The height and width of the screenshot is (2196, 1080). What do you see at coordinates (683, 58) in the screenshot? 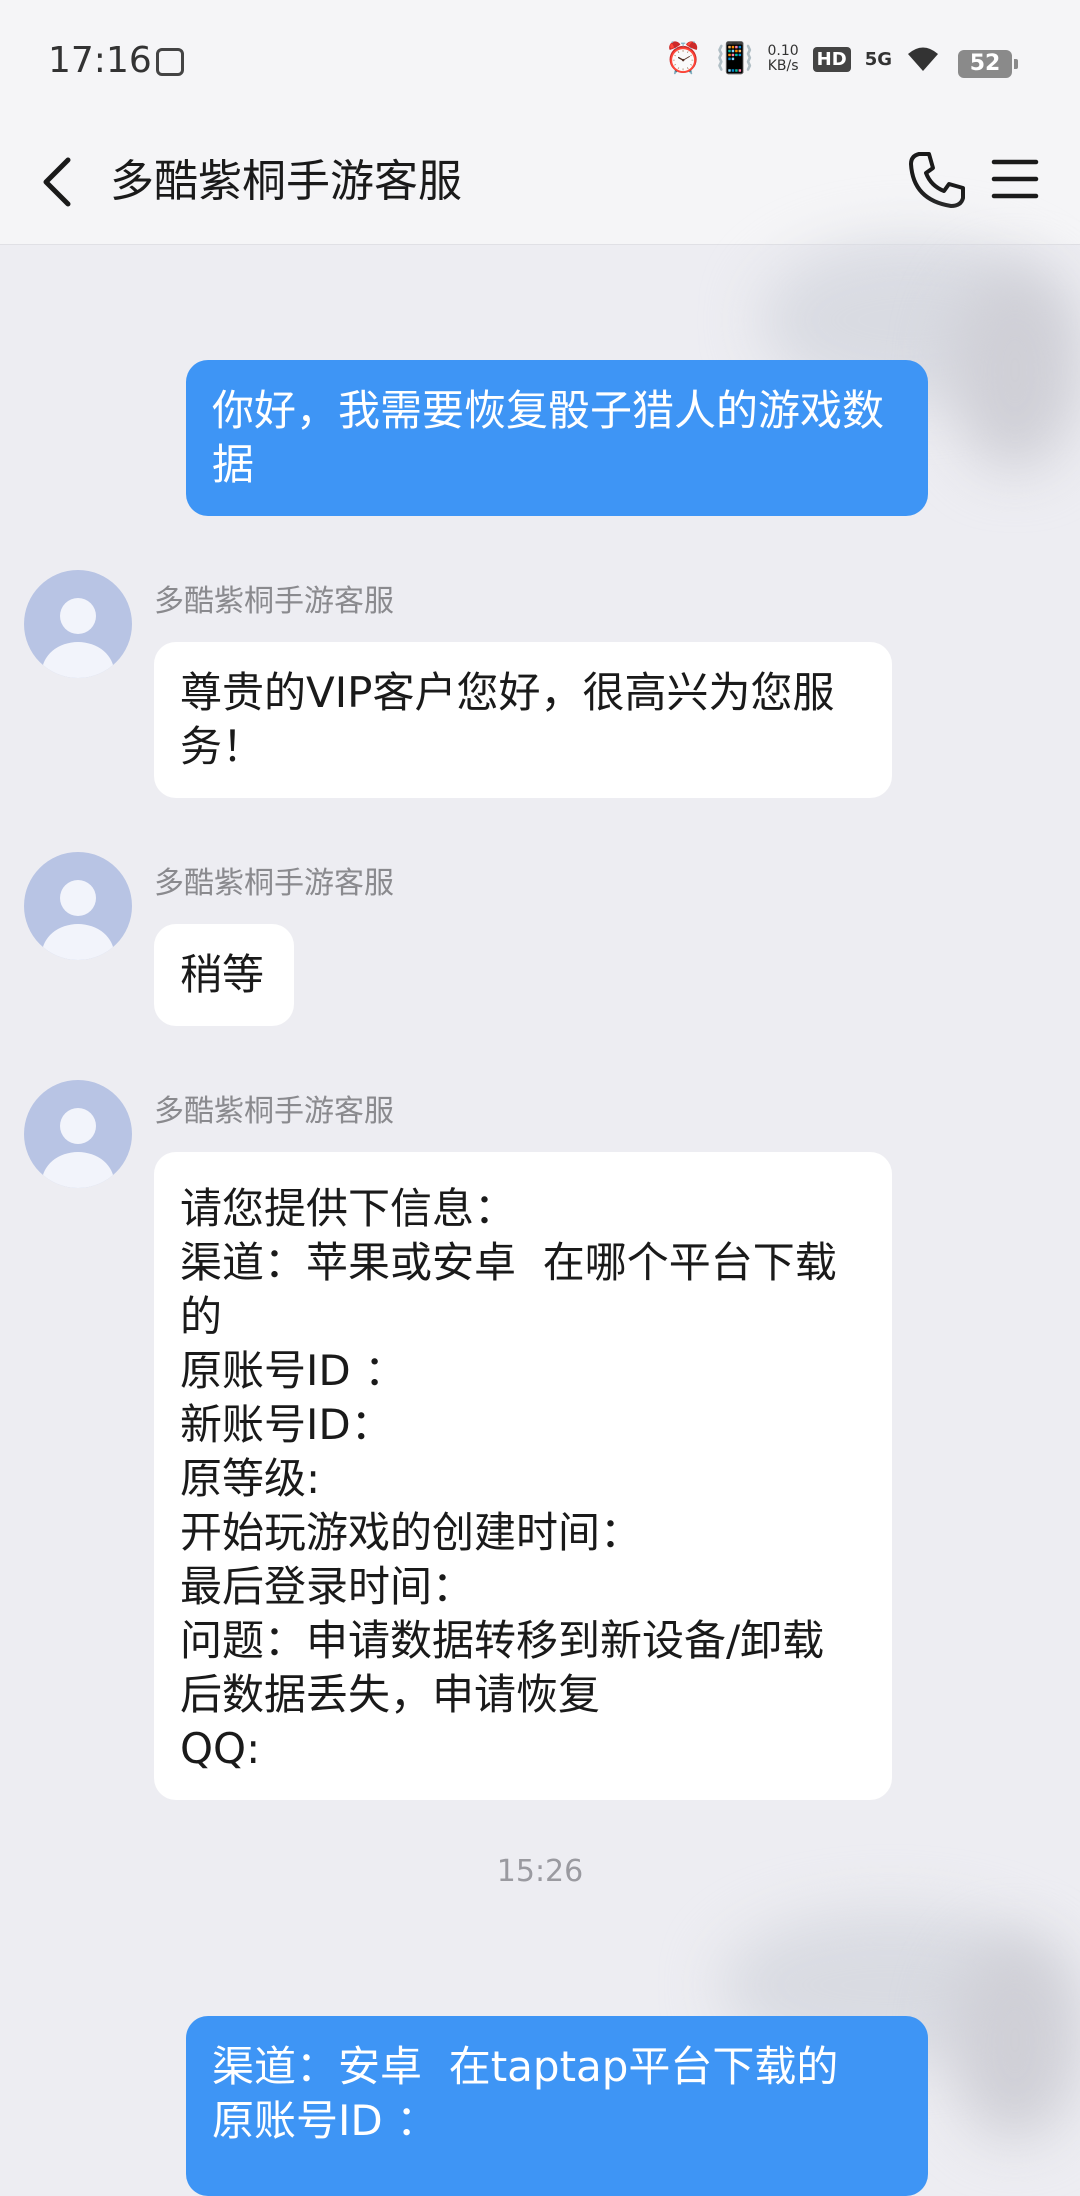
I see `alarm-icon: ⏰` at bounding box center [683, 58].